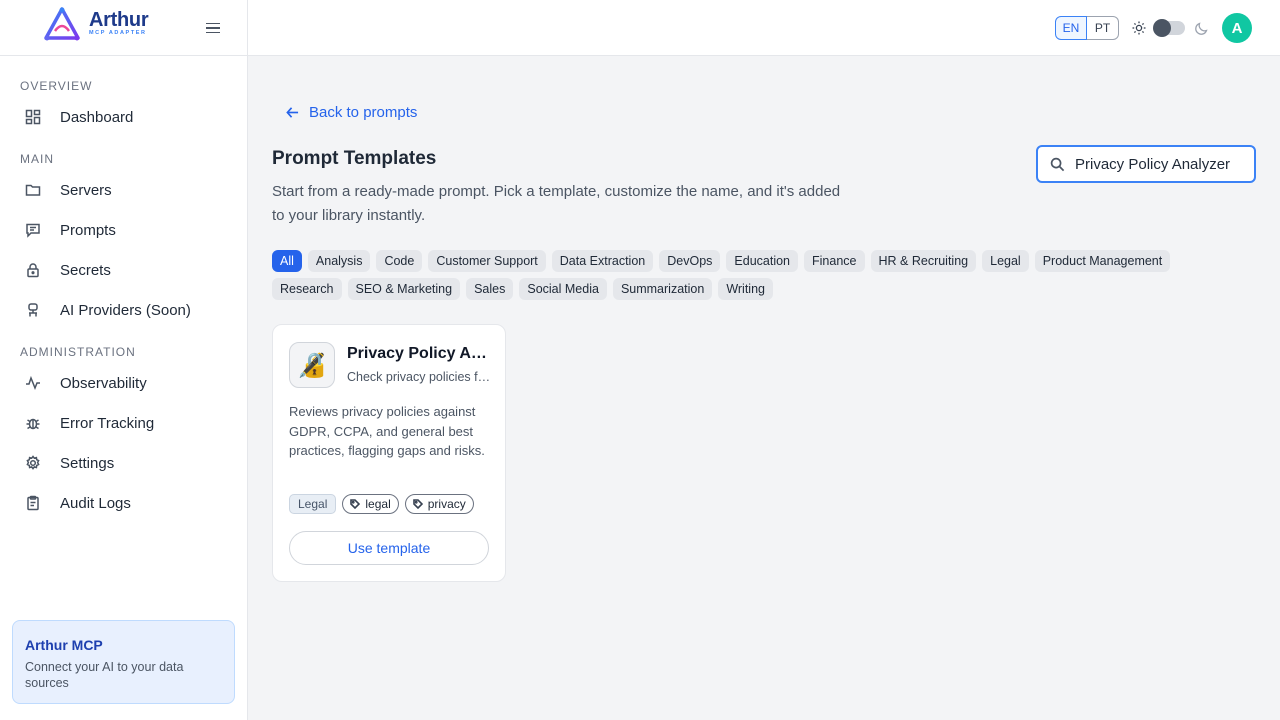 Image resolution: width=1280 pixels, height=720 pixels. I want to click on sidebar-item-label: Settings, so click(87, 463).